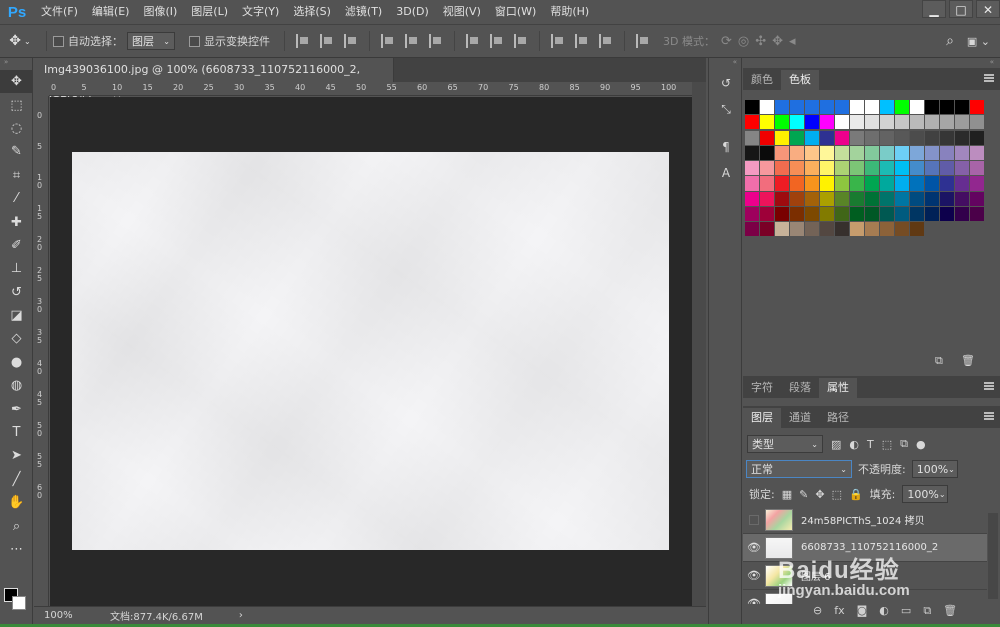  What do you see at coordinates (726, 83) in the screenshot?
I see `history-icon: ↺` at bounding box center [726, 83].